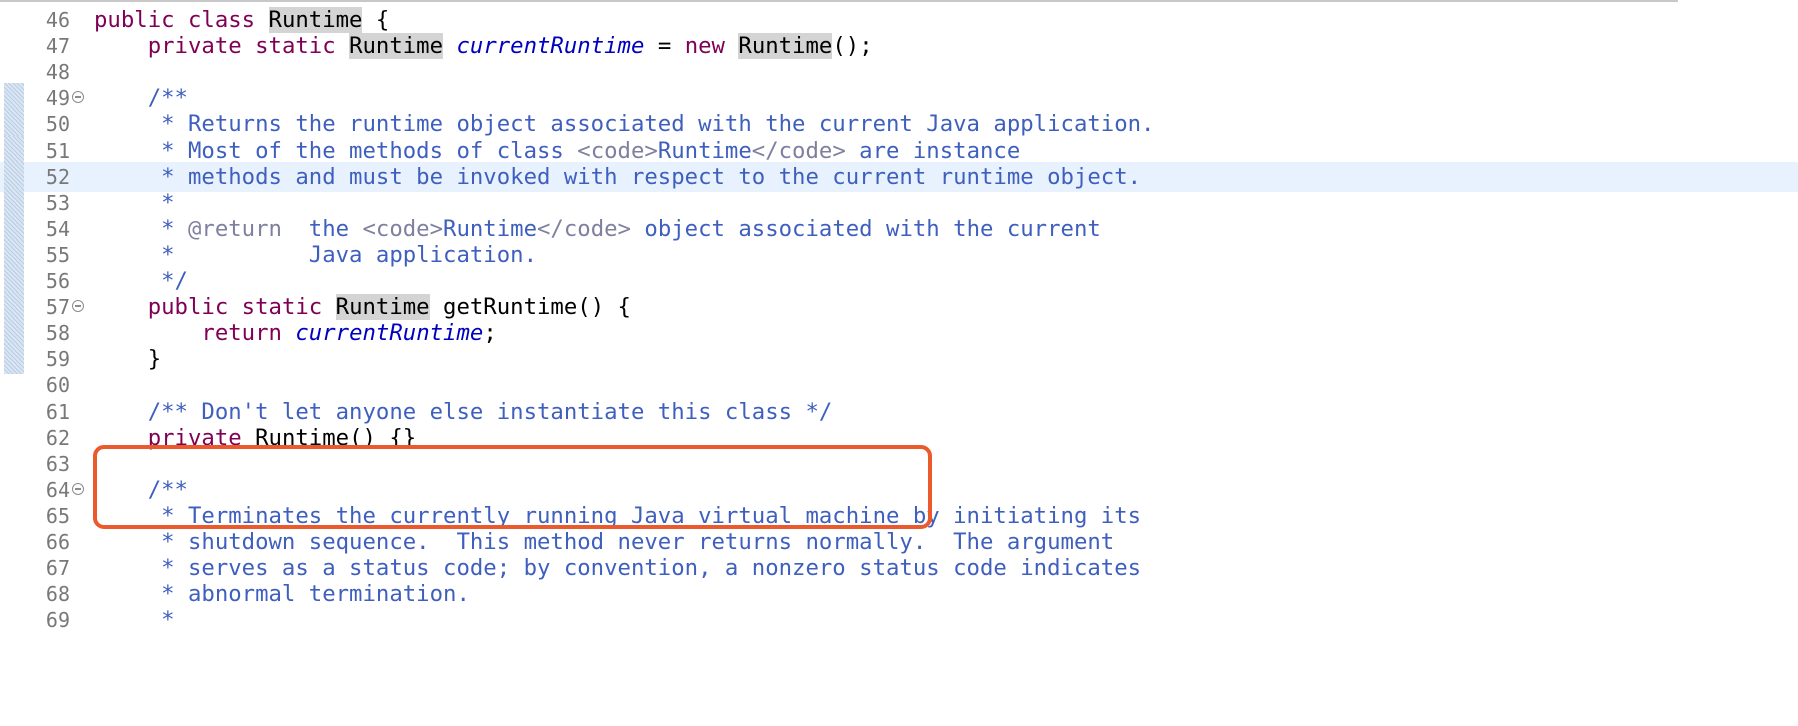 Image resolution: width=1798 pixels, height=726 pixels. Describe the element at coordinates (530, 307) in the screenshot. I see `code-token: getRuntime() {` at that location.